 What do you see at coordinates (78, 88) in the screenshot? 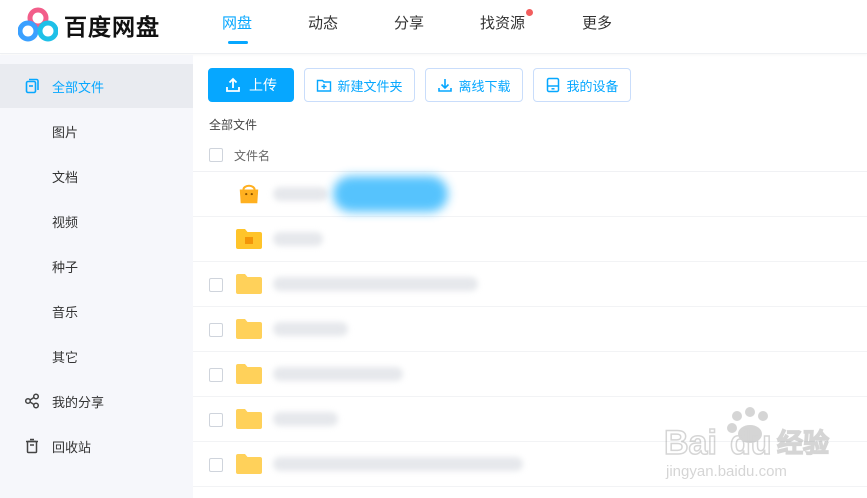
I see `sidebar-item-label: 全部文件` at bounding box center [78, 88].